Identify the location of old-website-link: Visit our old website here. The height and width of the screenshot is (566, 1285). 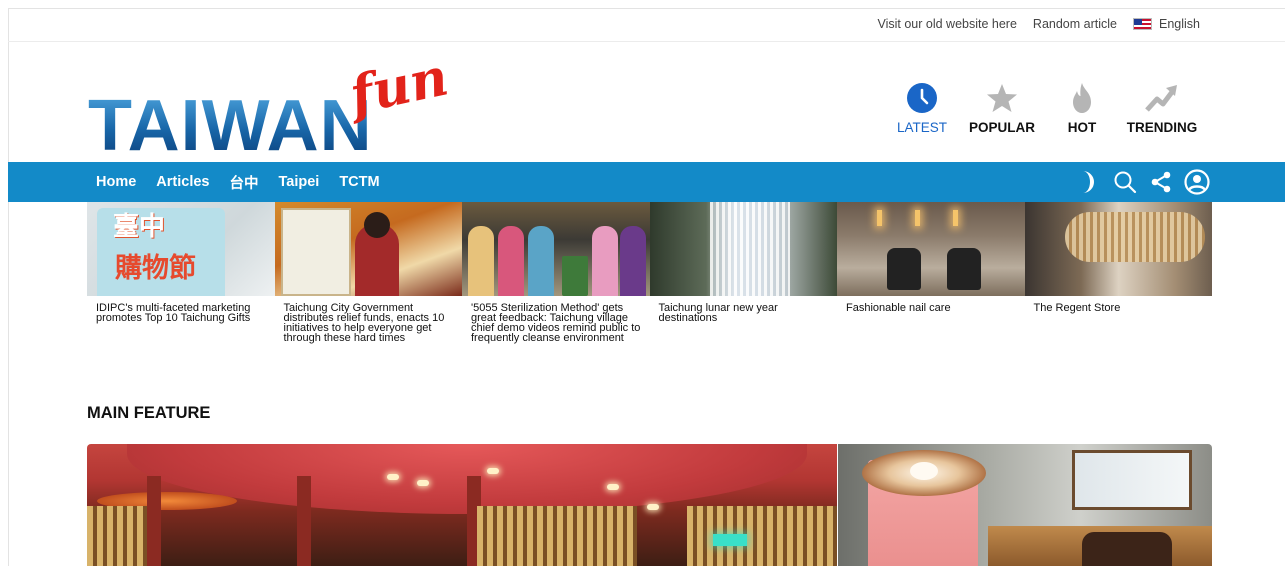
(946, 24).